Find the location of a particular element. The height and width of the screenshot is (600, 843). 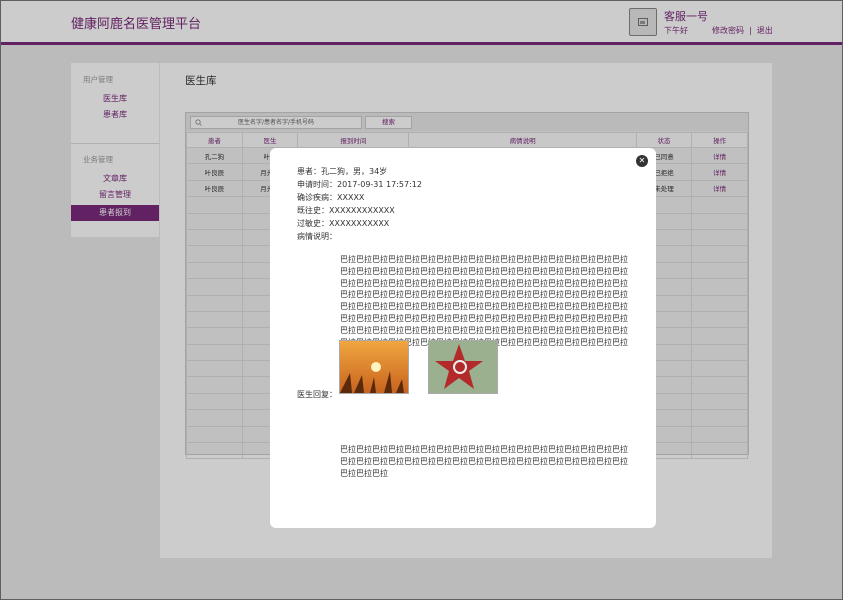

condition-label: 病情说明： is located at coordinates (317, 236).